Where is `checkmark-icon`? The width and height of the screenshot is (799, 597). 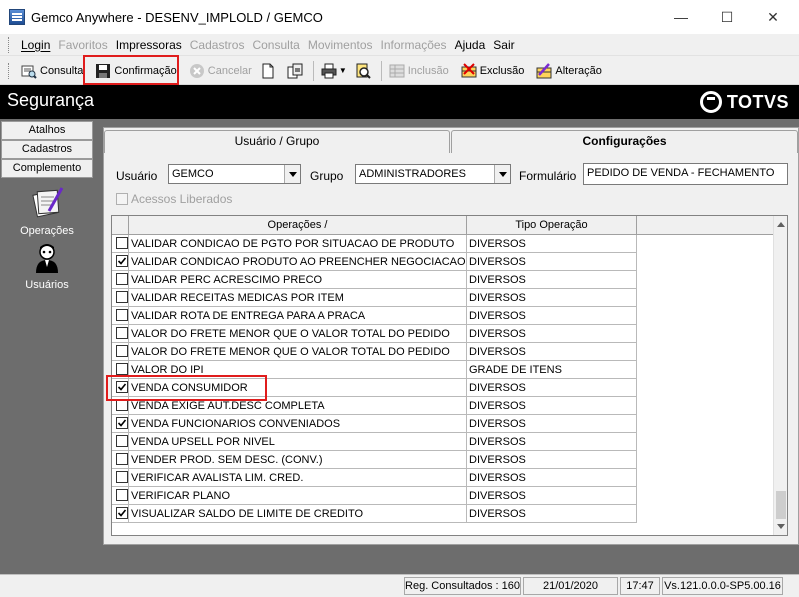
checkmark-icon is located at coordinates (122, 261).